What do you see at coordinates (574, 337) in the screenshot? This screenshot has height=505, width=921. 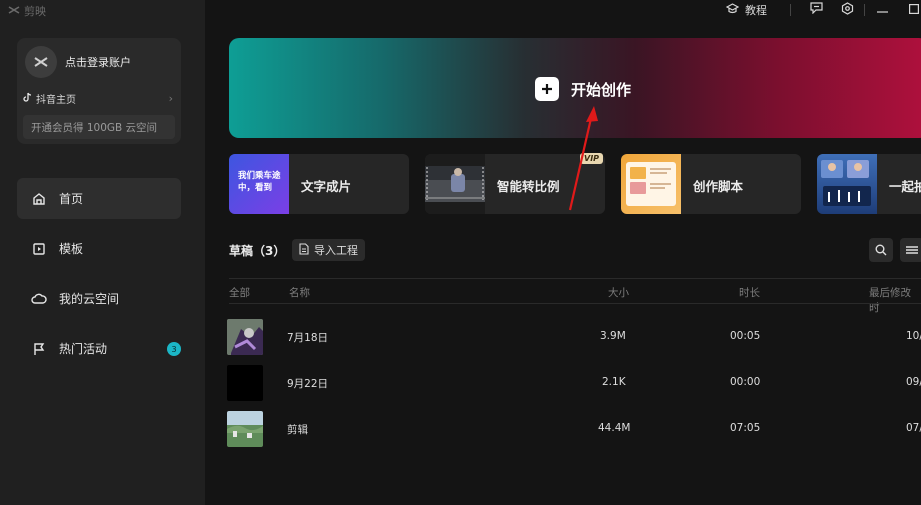 I see `table-row: 7月18日 3.9M 00:05 10/` at bounding box center [574, 337].